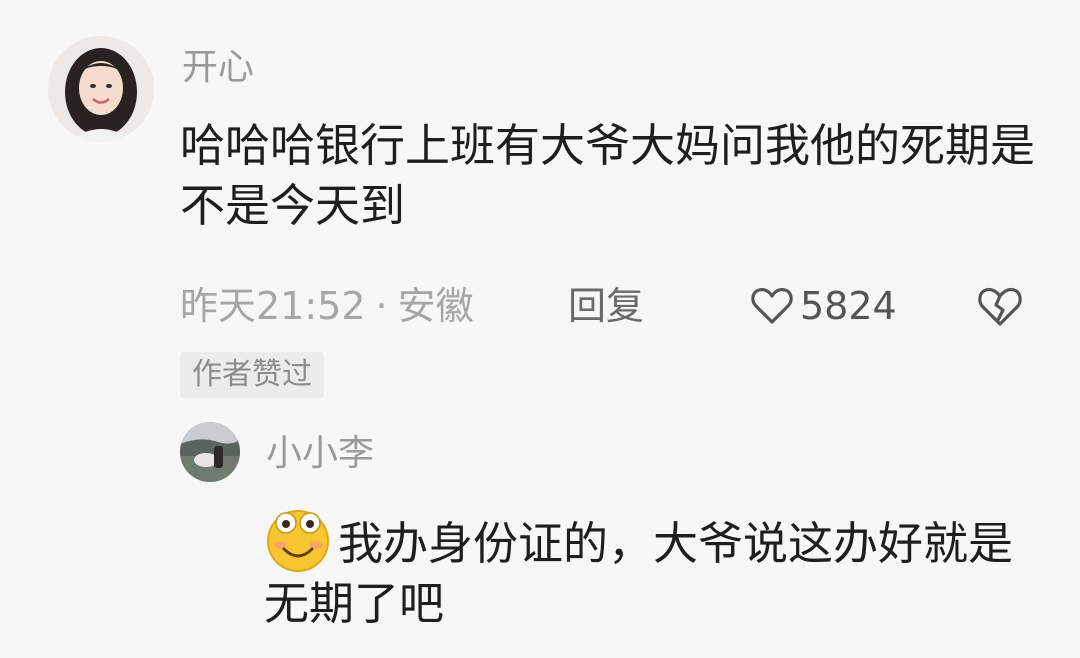 The height and width of the screenshot is (658, 1080). Describe the element at coordinates (606, 306) in the screenshot. I see `reply-button: 回复` at that location.